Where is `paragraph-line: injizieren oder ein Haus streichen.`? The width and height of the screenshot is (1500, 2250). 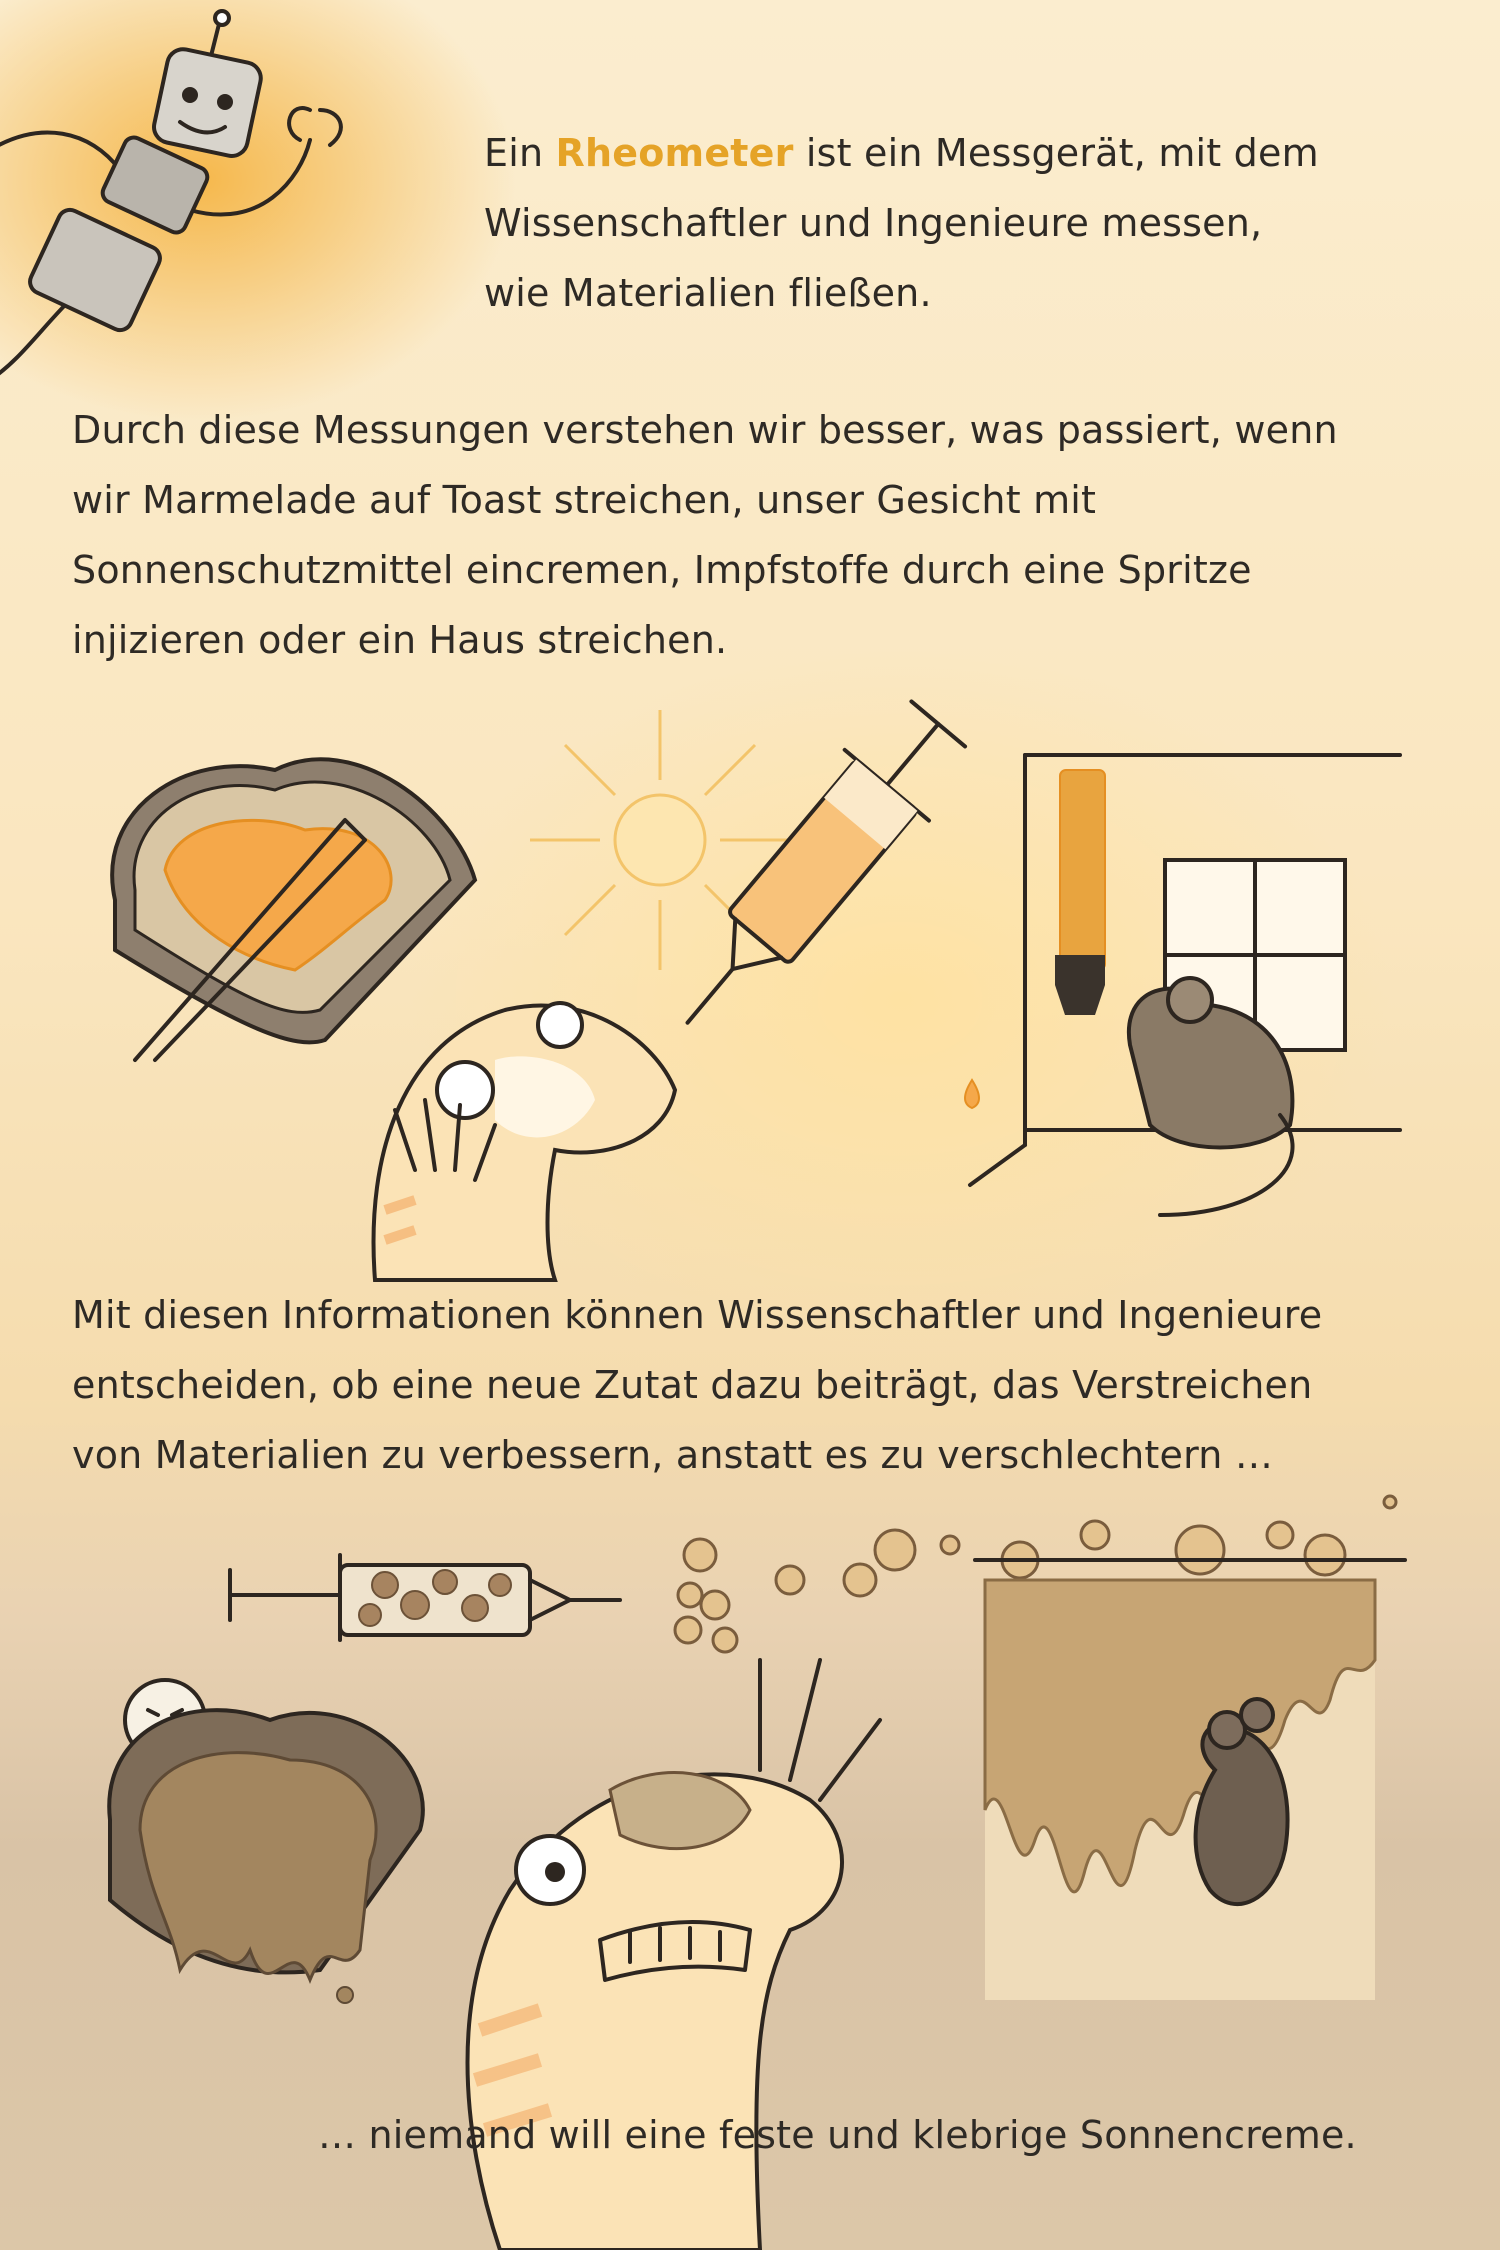 paragraph-line: injizieren oder ein Haus streichen. is located at coordinates (400, 640).